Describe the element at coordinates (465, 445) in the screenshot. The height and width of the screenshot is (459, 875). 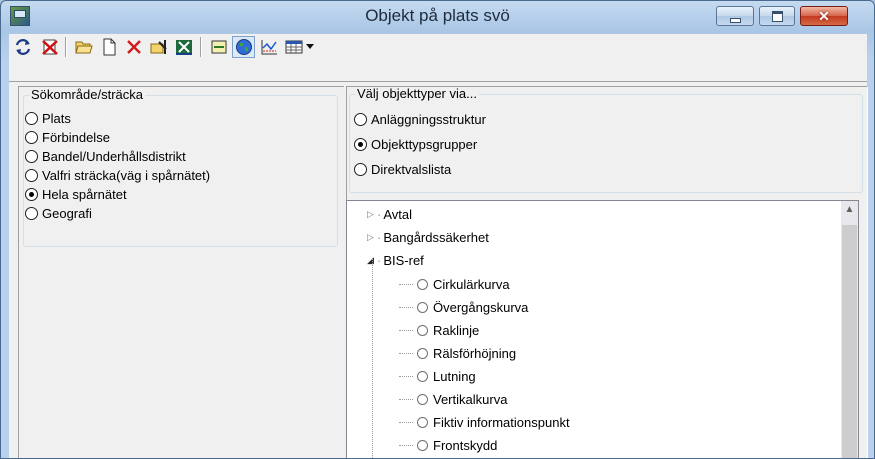
I see `tree-item-label: Frontskydd` at that location.